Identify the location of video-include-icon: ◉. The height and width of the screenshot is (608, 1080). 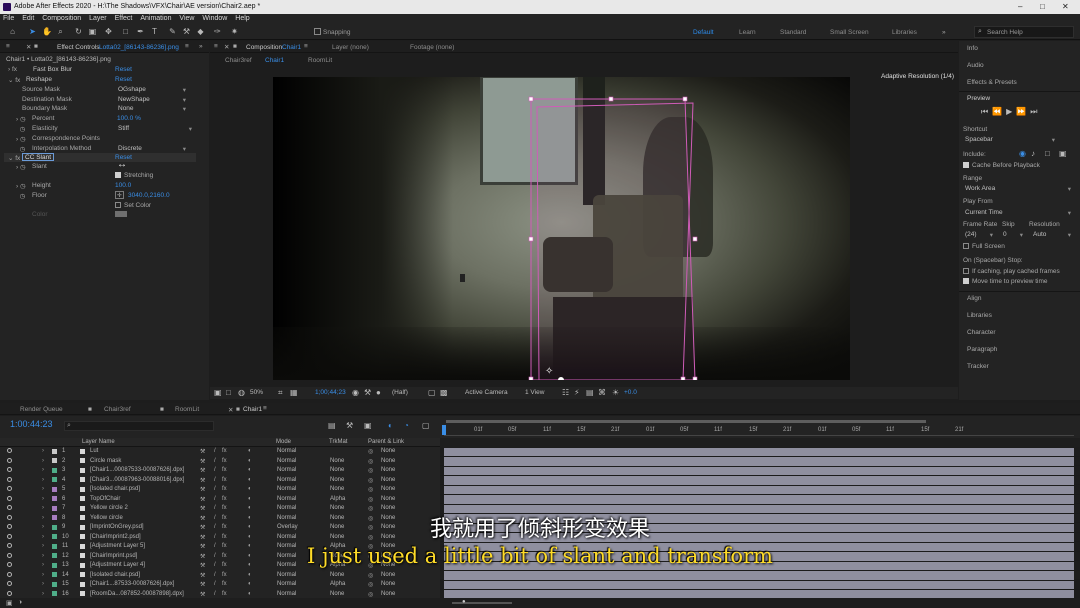
(1022, 153).